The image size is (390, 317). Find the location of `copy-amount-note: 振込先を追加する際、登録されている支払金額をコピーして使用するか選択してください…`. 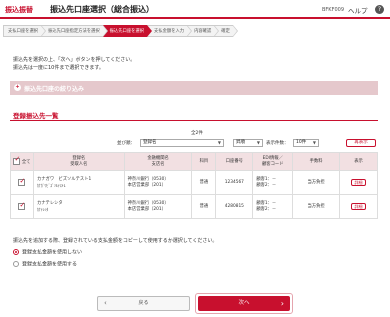

copy-amount-note: 振込先を追加する際、登録されている支払金額をコピーして使用するか選択してください… is located at coordinates (115, 241).